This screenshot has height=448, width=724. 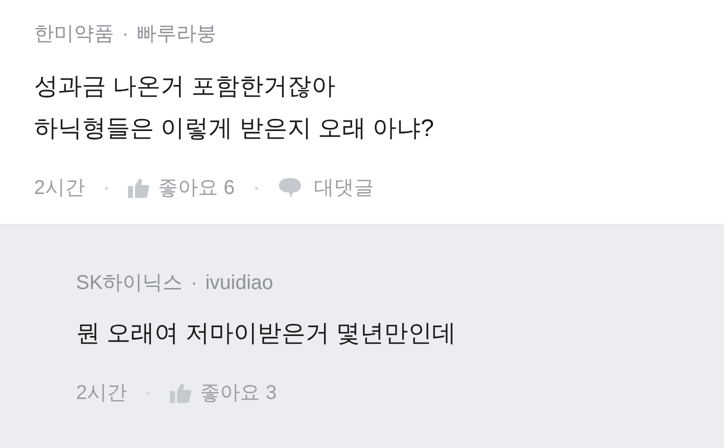 I want to click on author-name: ivuidiao, so click(x=239, y=283).